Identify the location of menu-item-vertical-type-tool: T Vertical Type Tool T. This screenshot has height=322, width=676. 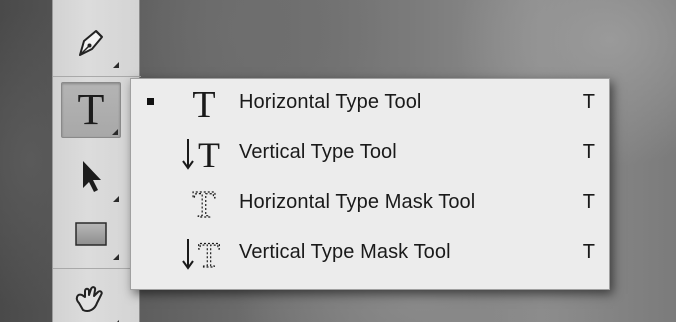
(370, 153).